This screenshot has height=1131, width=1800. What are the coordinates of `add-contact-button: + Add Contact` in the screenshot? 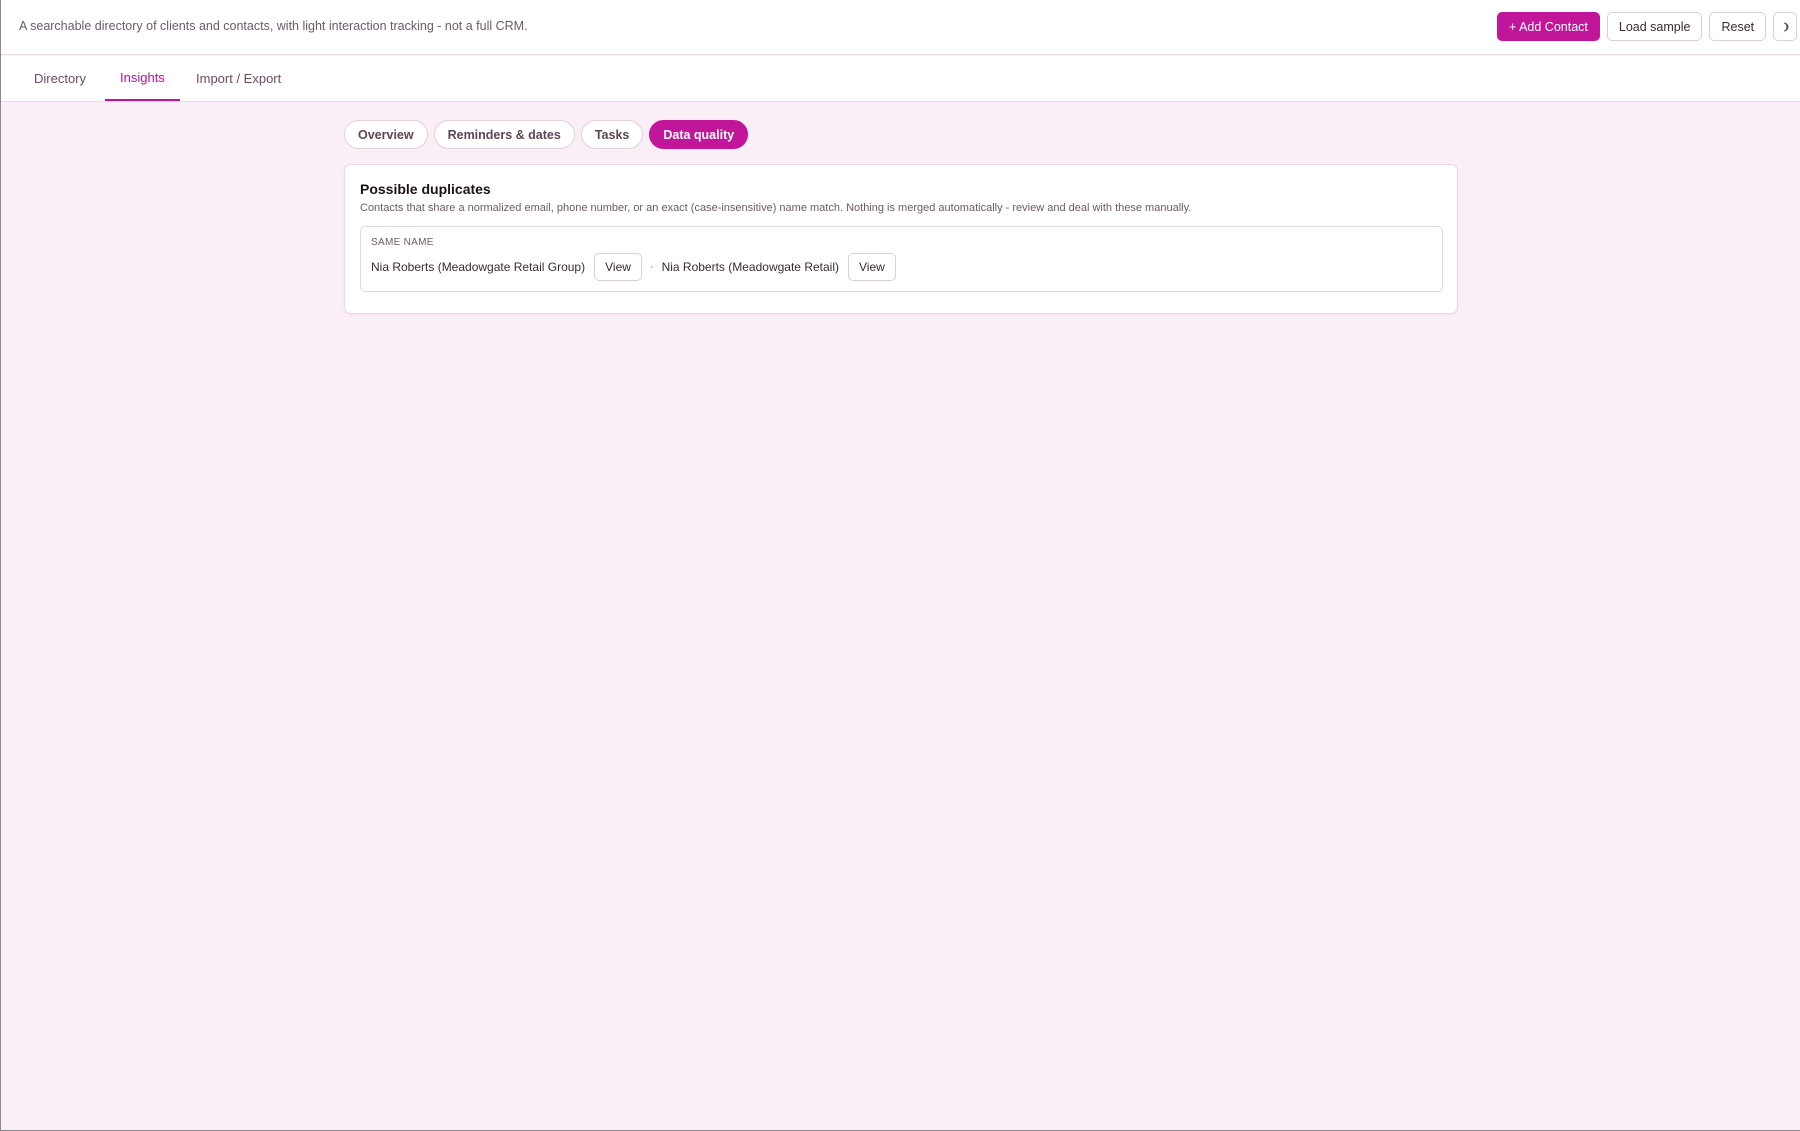 It's located at (1548, 26).